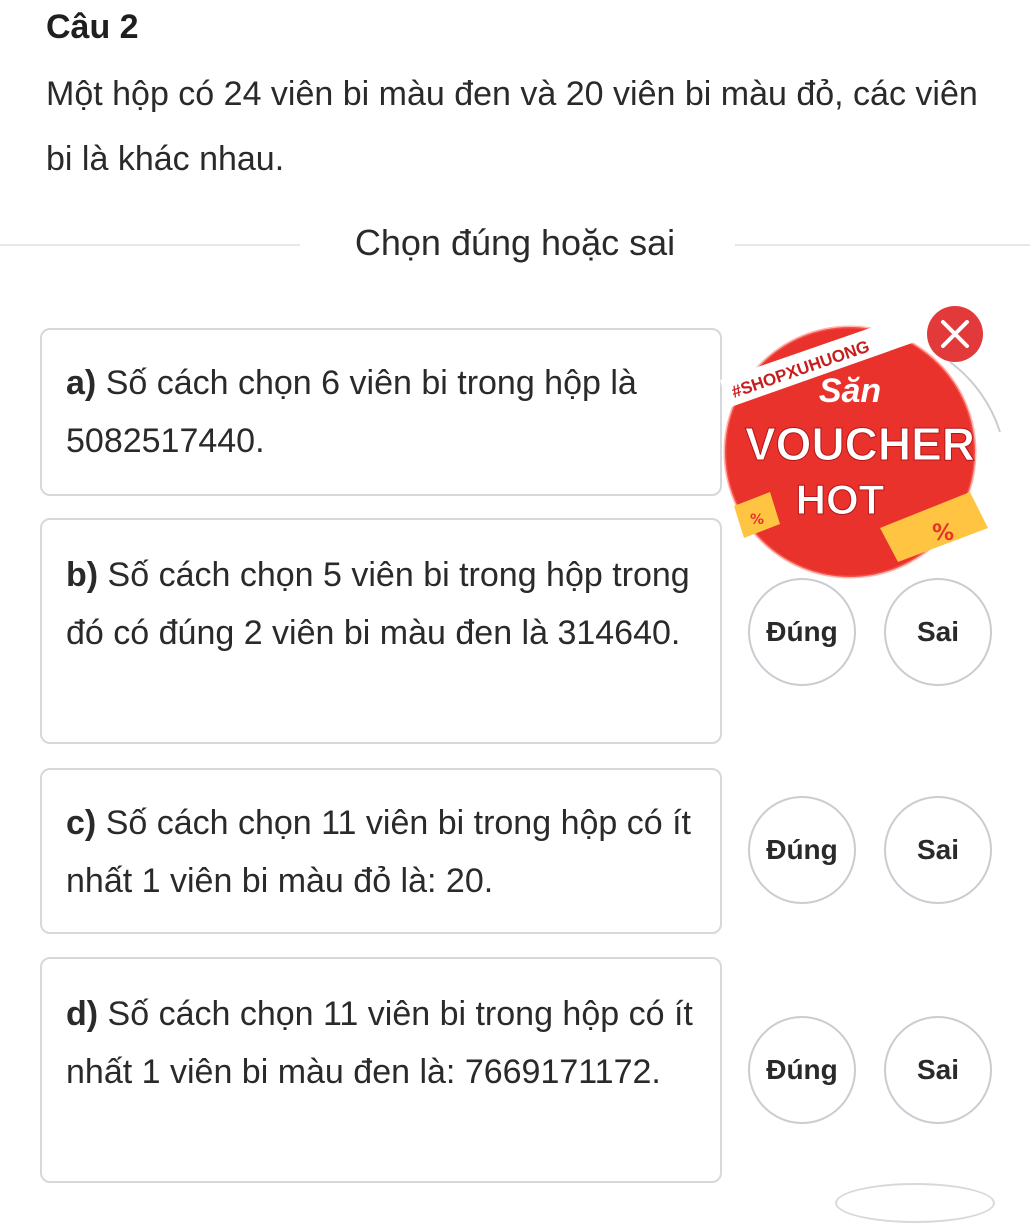 This screenshot has height=1223, width=1030. Describe the element at coordinates (955, 334) in the screenshot. I see `close-icon` at that location.